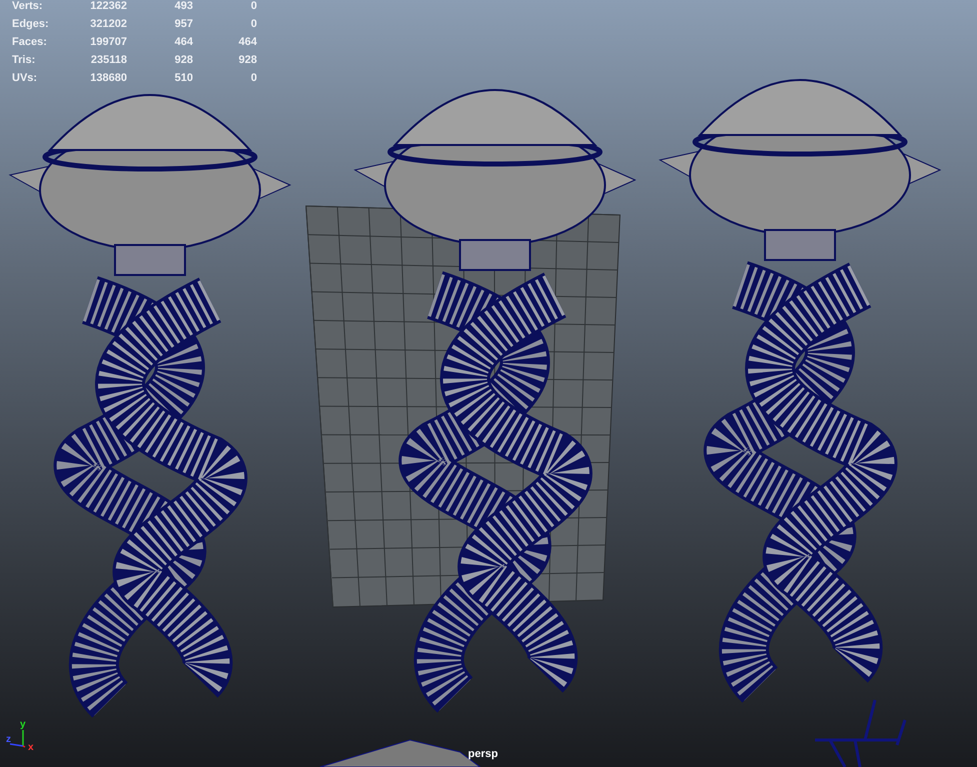 This screenshot has height=767, width=977. I want to click on stat-value: 235118, so click(108, 60).